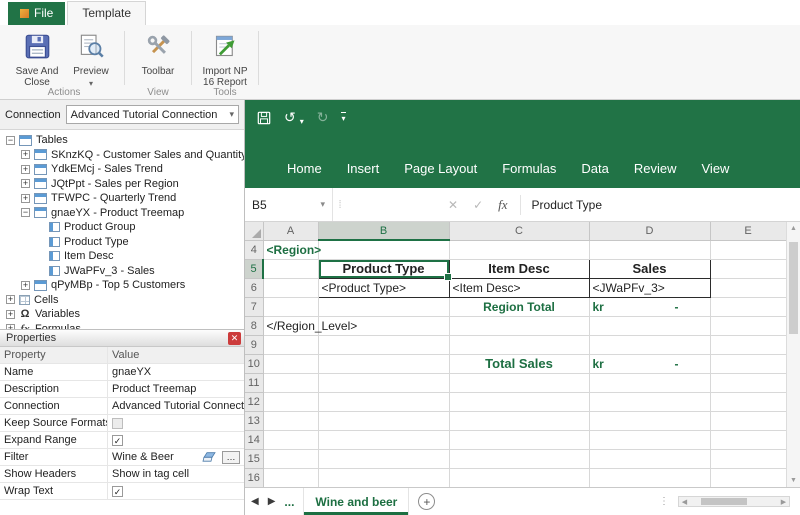 This screenshot has height=515, width=800. I want to click on menu-home: Home, so click(304, 168).